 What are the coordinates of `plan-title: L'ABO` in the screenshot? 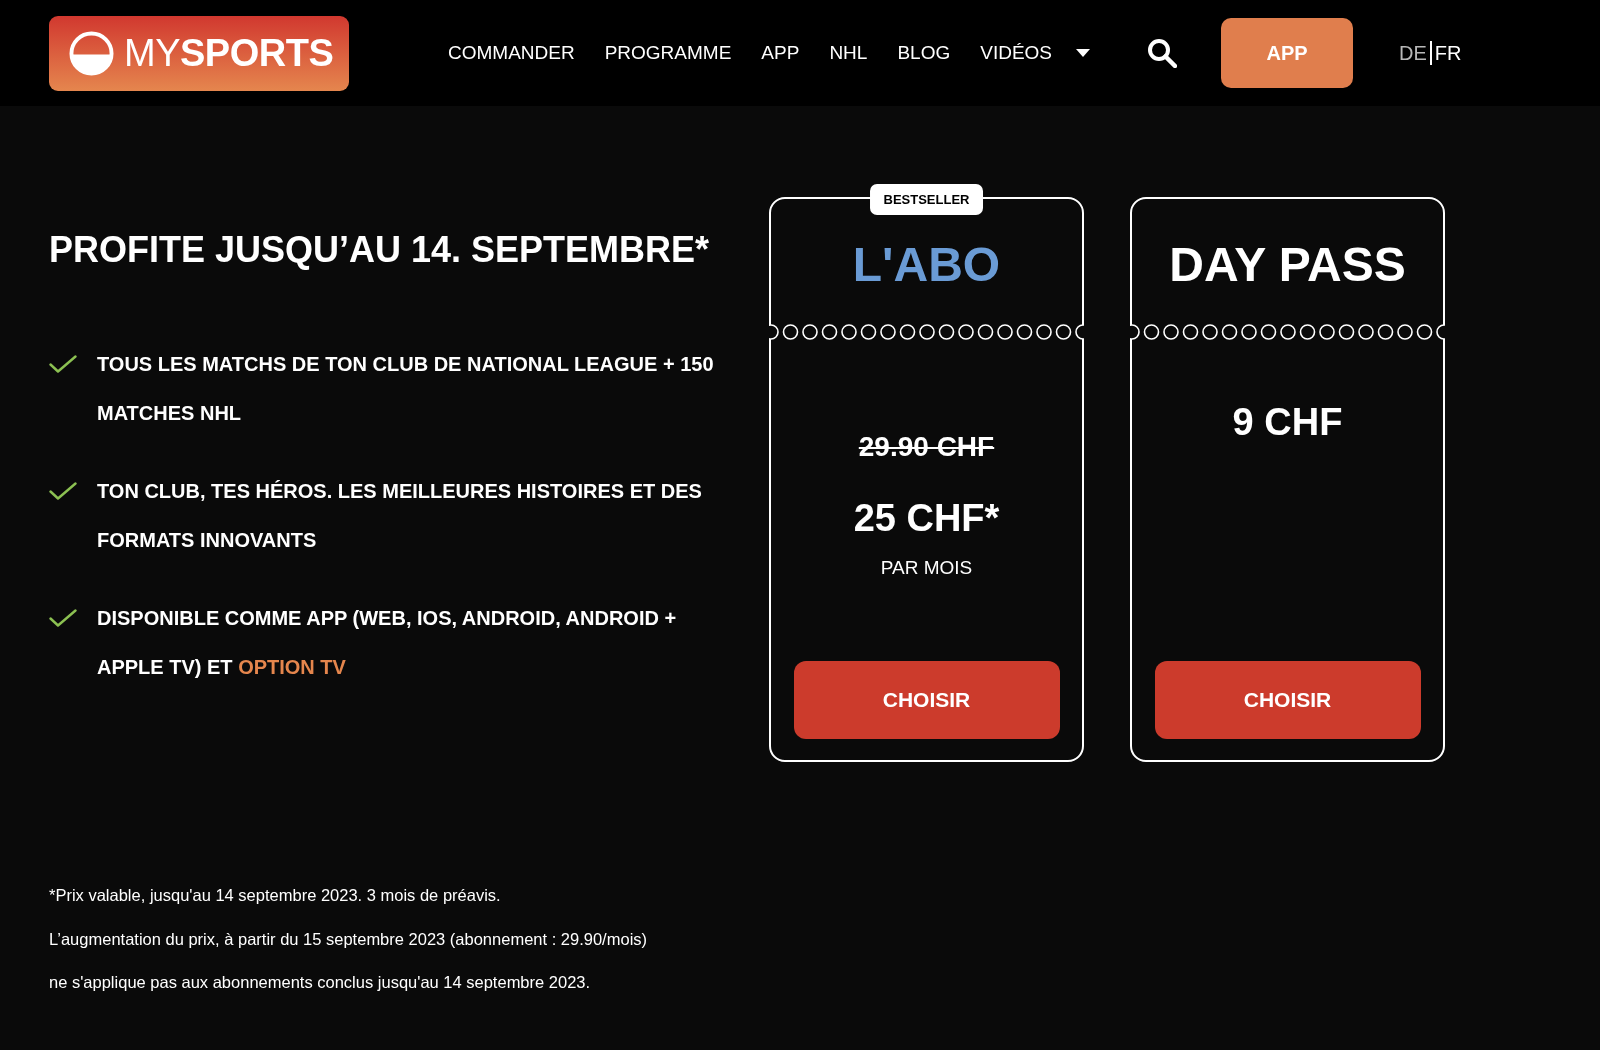 It's located at (926, 265).